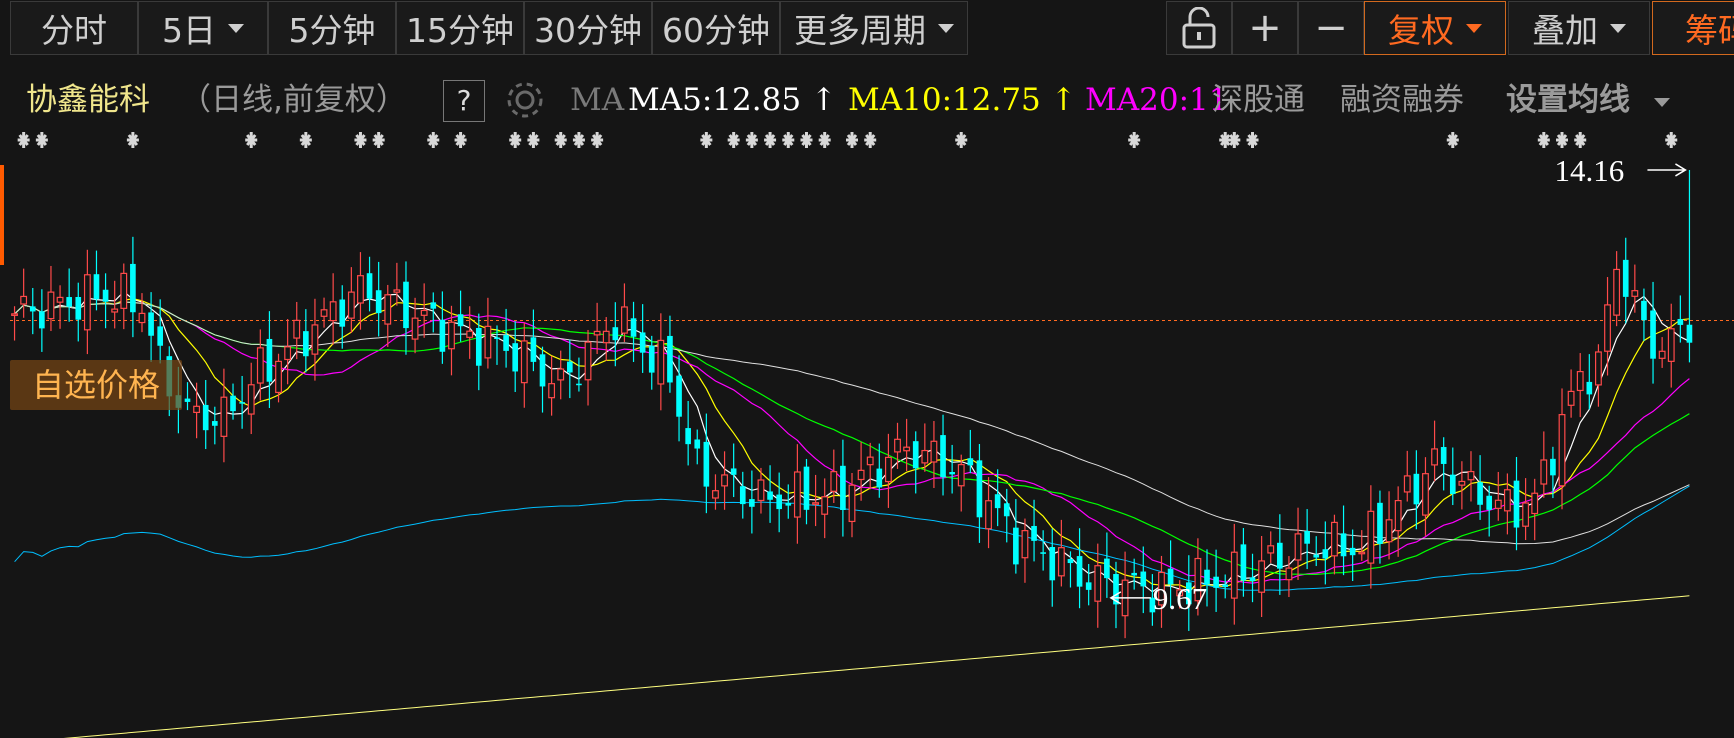  I want to click on period-button-fenshi: 分时, so click(74, 28).